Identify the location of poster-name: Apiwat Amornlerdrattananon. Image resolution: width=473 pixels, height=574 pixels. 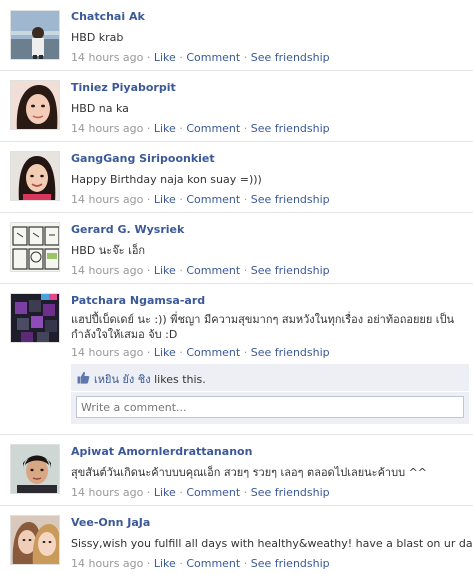
(271, 451).